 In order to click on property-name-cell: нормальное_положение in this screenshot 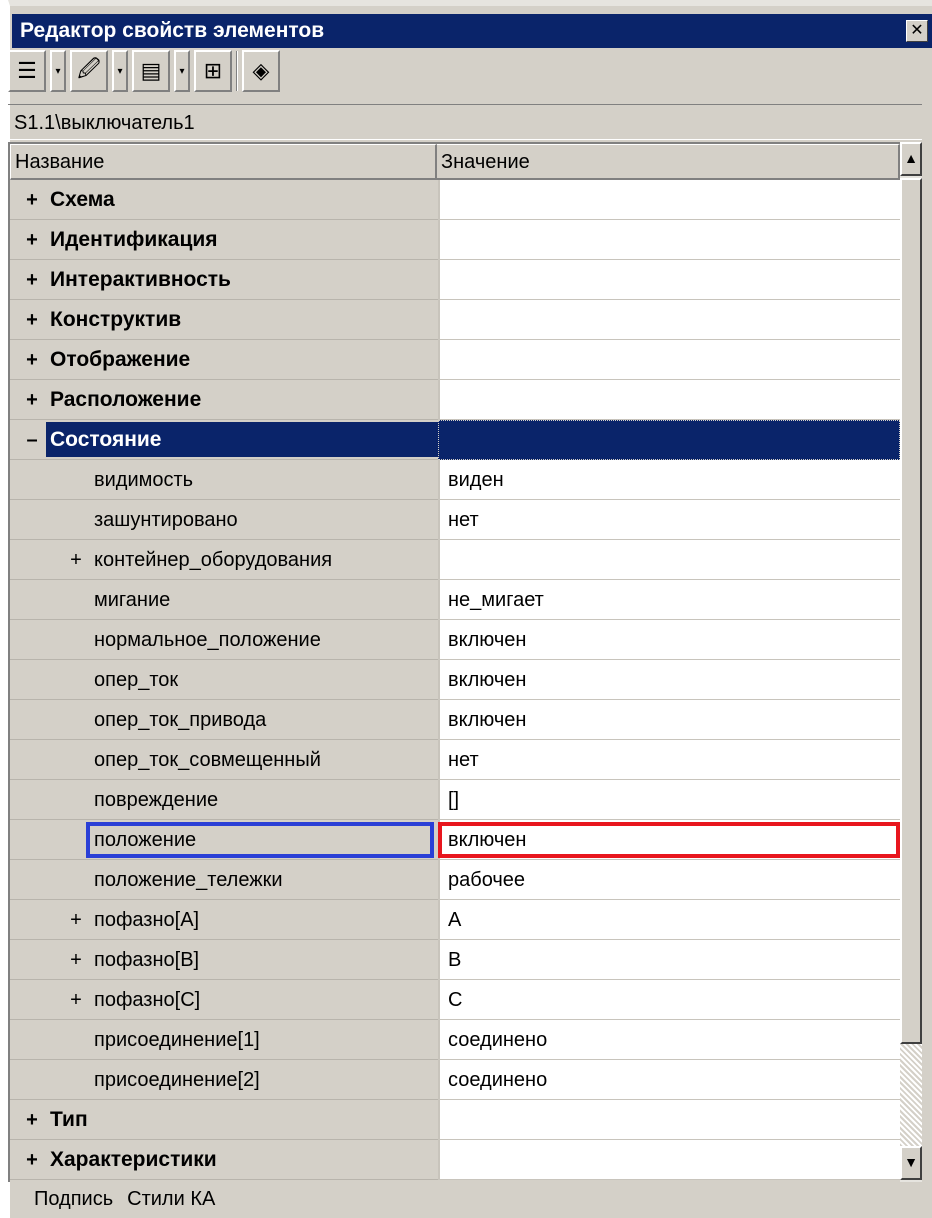, I will do `click(224, 640)`.